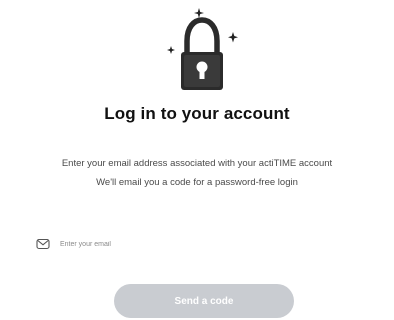 The width and height of the screenshot is (394, 320). What do you see at coordinates (43, 244) in the screenshot?
I see `envelope-icon` at bounding box center [43, 244].